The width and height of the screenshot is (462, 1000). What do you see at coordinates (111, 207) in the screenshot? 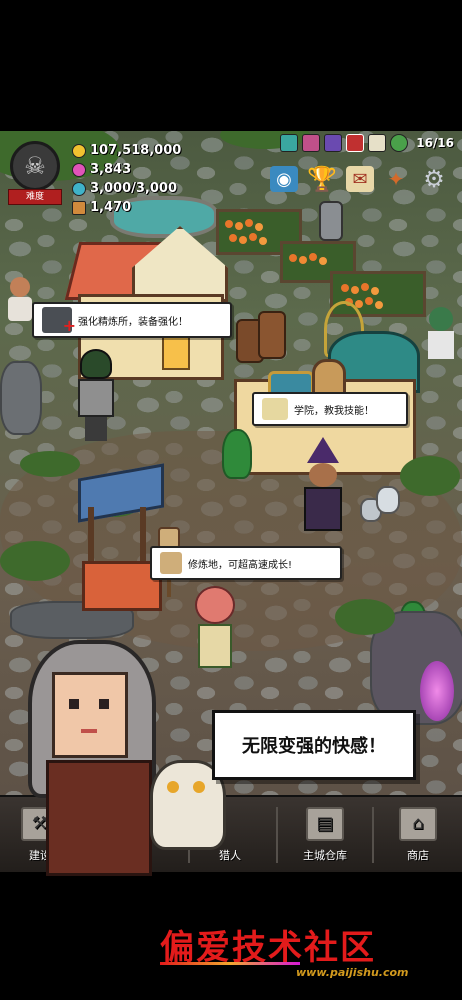
I see `book-value: 1,470` at bounding box center [111, 207].